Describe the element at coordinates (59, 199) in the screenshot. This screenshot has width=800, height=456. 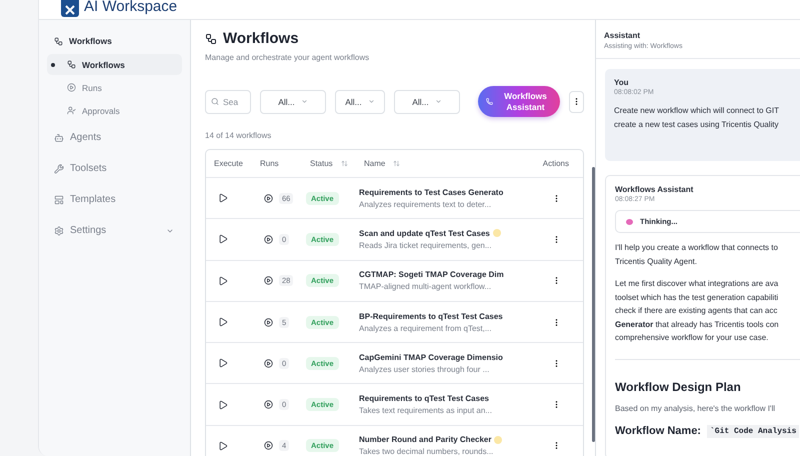
I see `template-icon` at that location.